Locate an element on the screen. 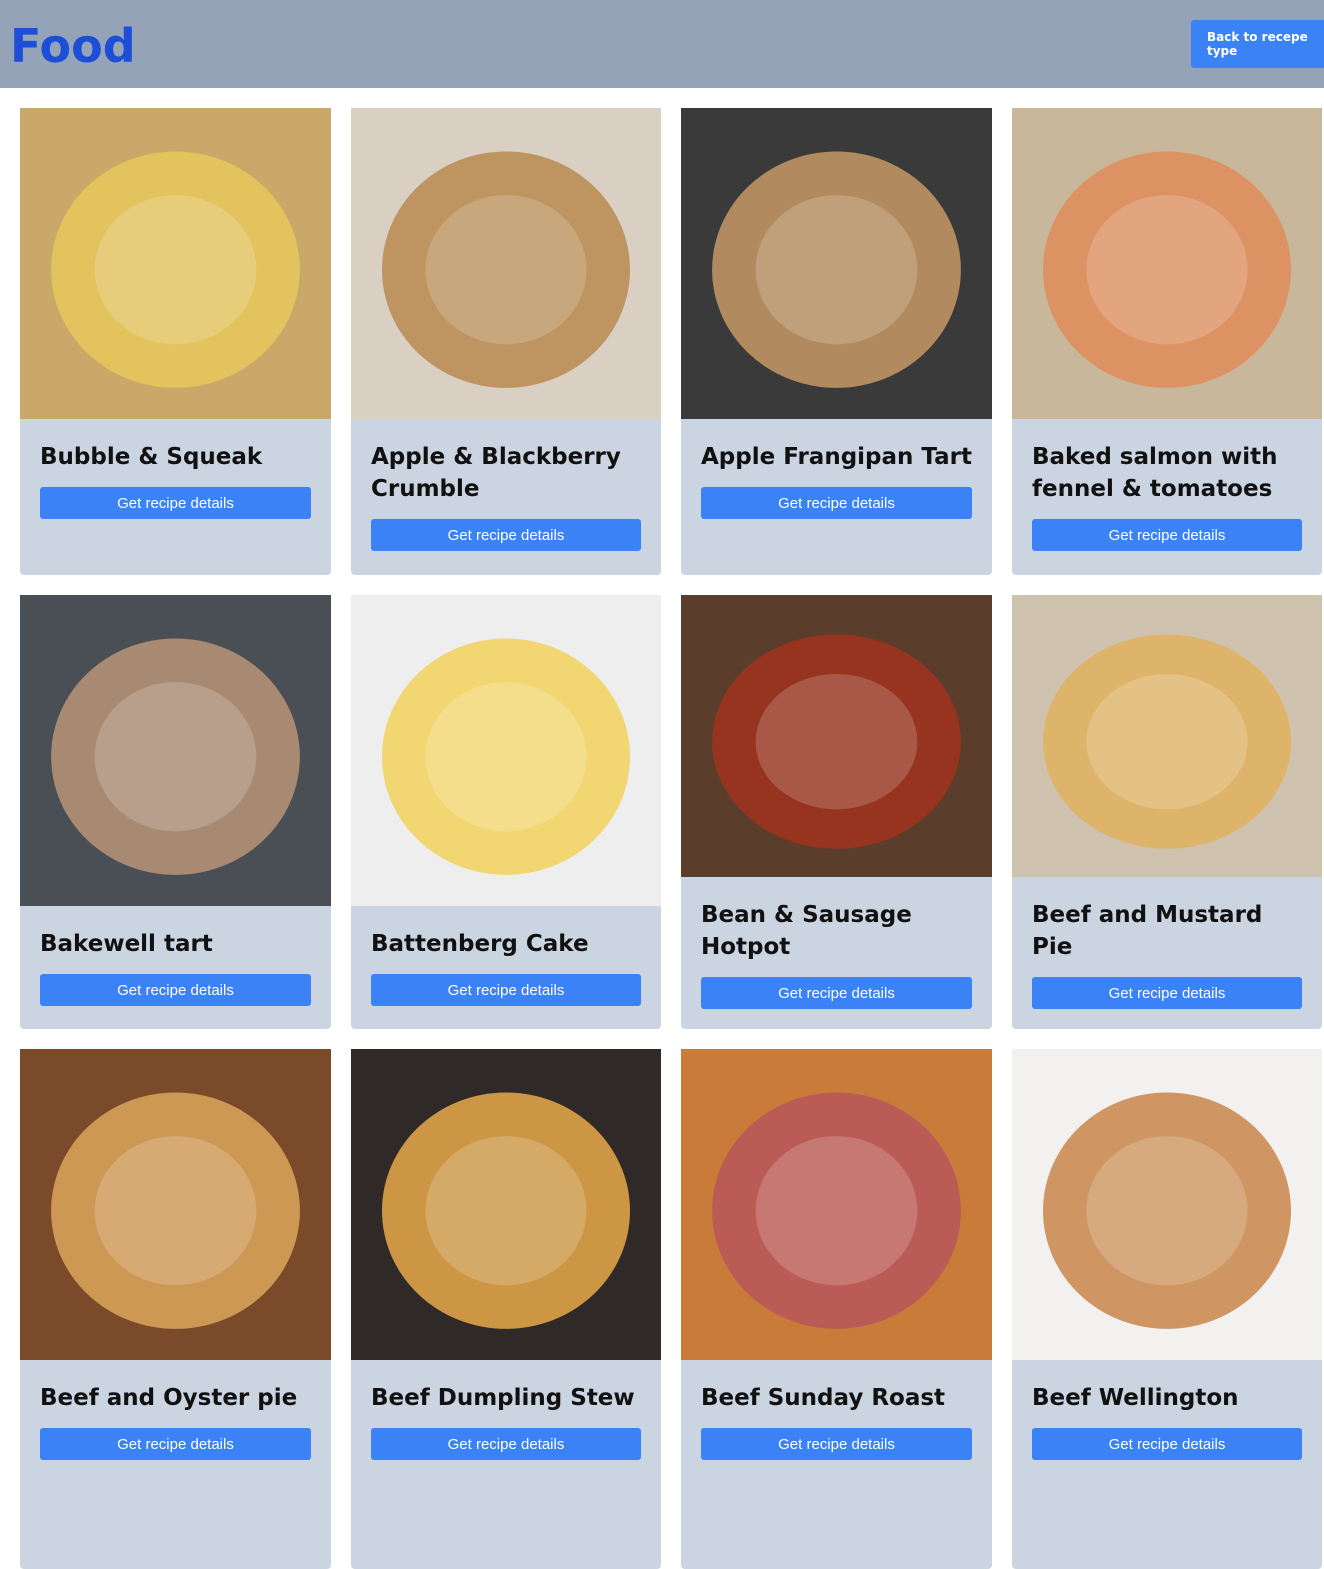  bubble-squeak-photo is located at coordinates (175, 263).